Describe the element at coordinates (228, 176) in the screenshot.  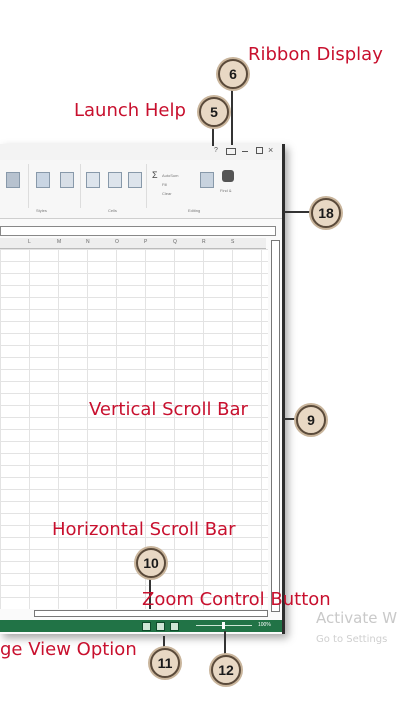
I see `find-binoculars-icon` at that location.